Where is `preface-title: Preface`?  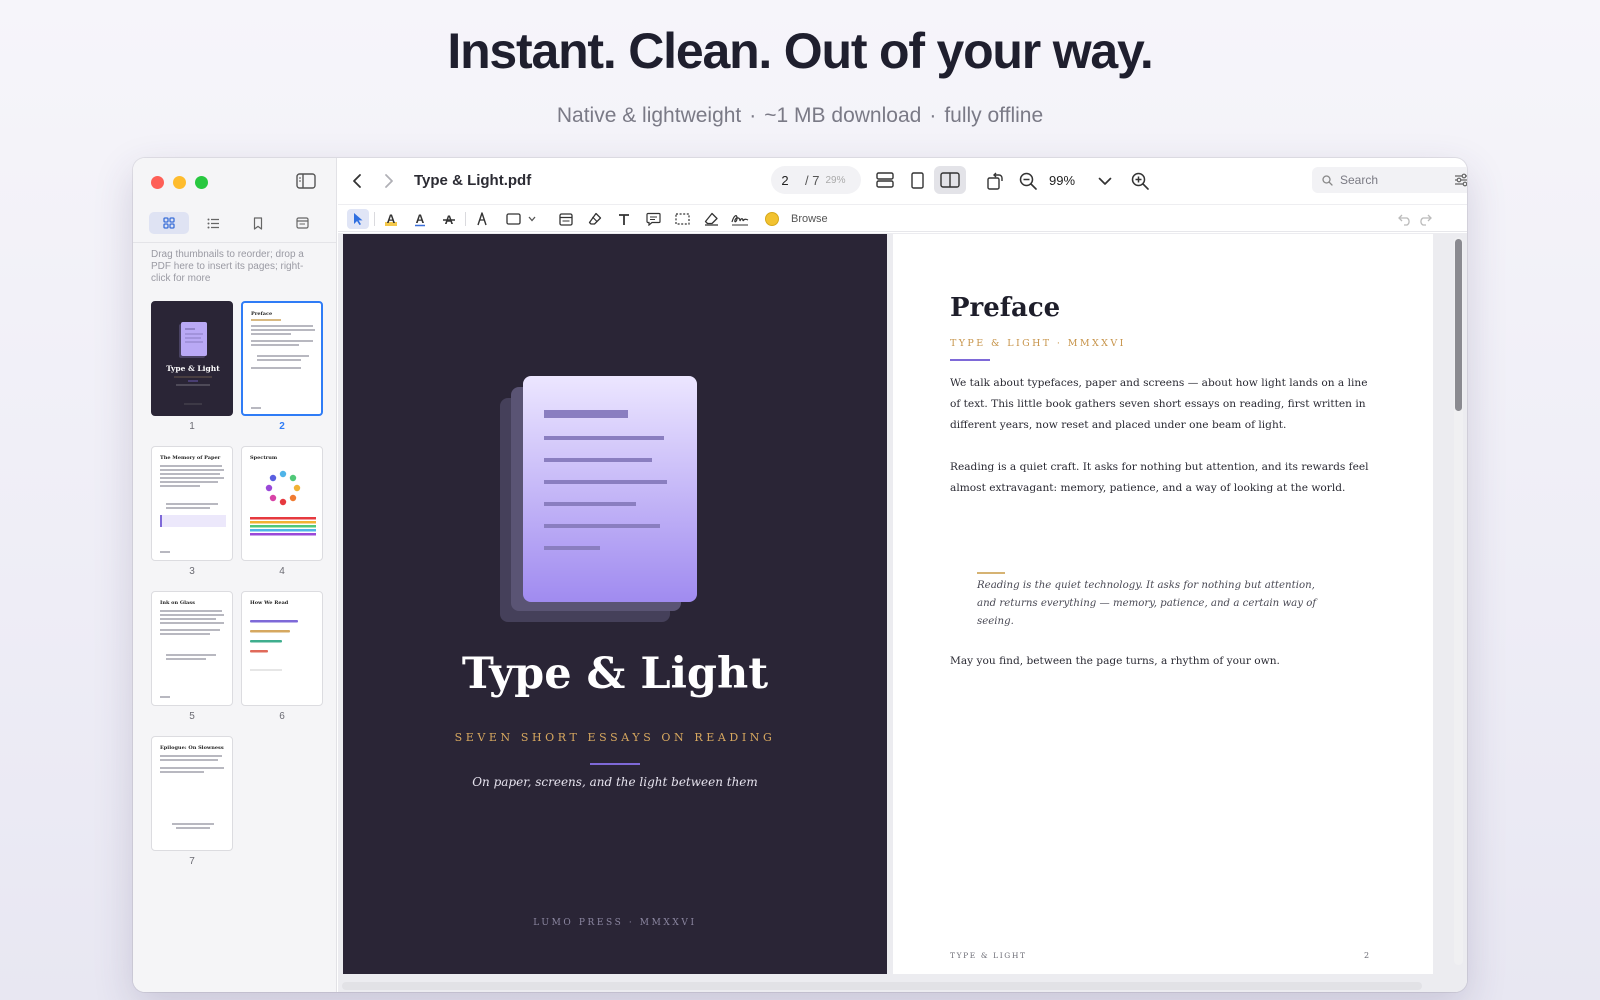
preface-title: Preface is located at coordinates (1005, 308).